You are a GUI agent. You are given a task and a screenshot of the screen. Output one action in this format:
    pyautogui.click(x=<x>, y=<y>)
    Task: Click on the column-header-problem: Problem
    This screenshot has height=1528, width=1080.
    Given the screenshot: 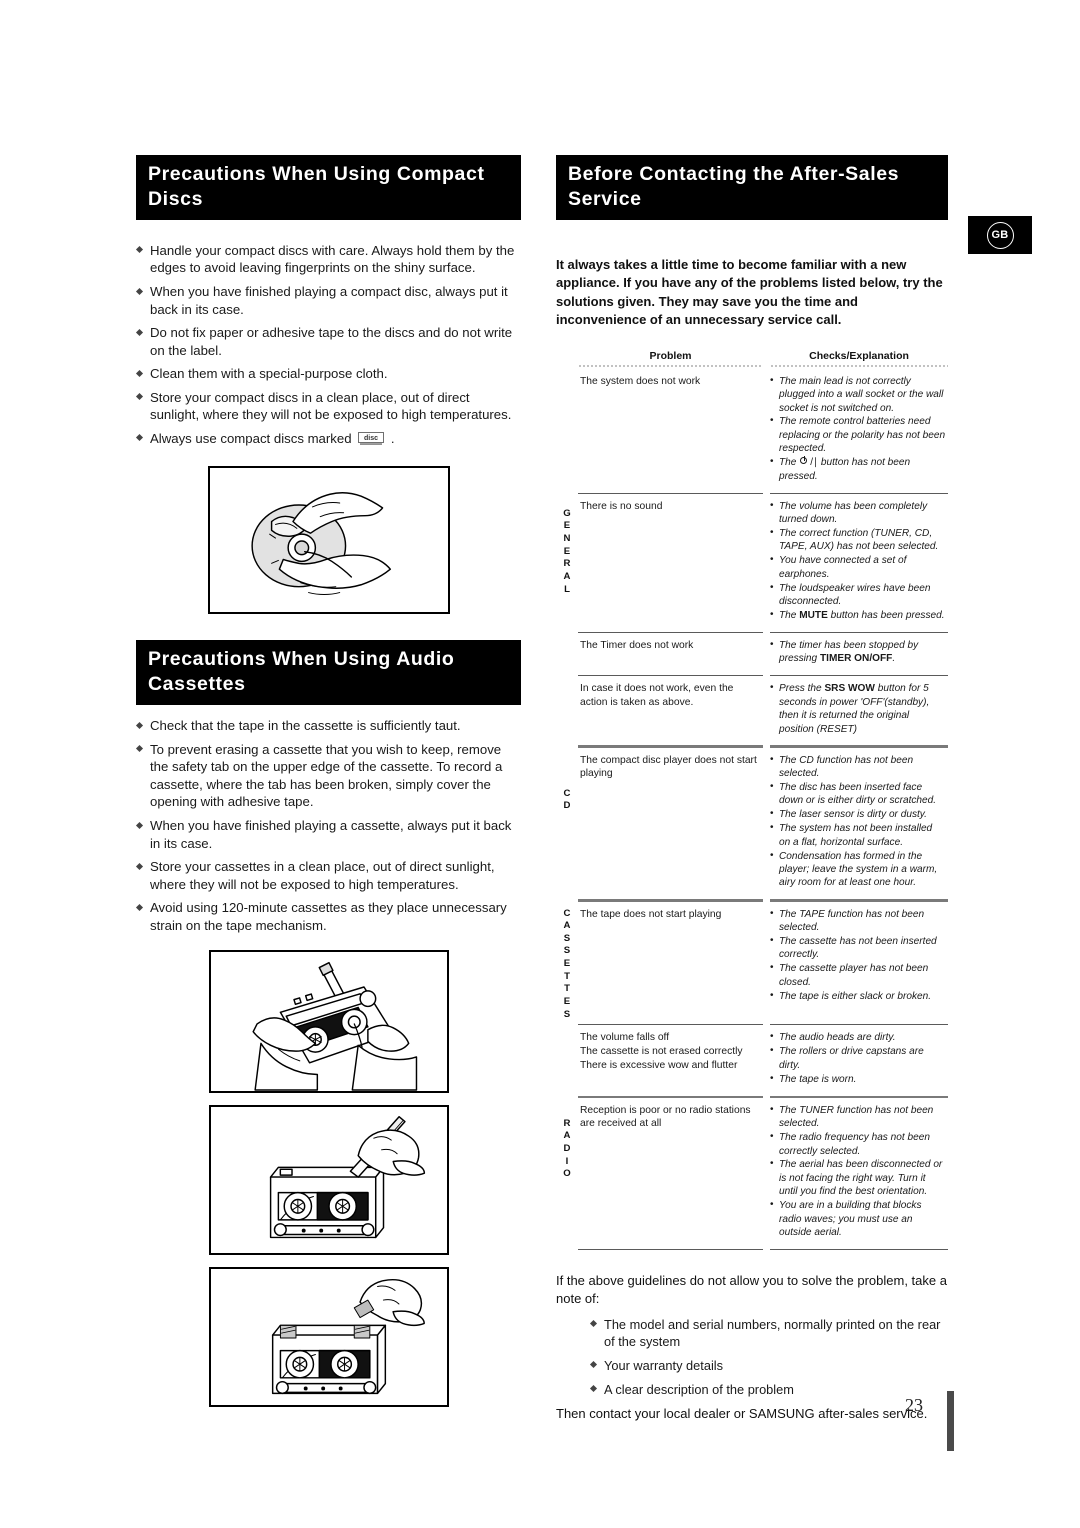 What is the action you would take?
    pyautogui.click(x=670, y=355)
    